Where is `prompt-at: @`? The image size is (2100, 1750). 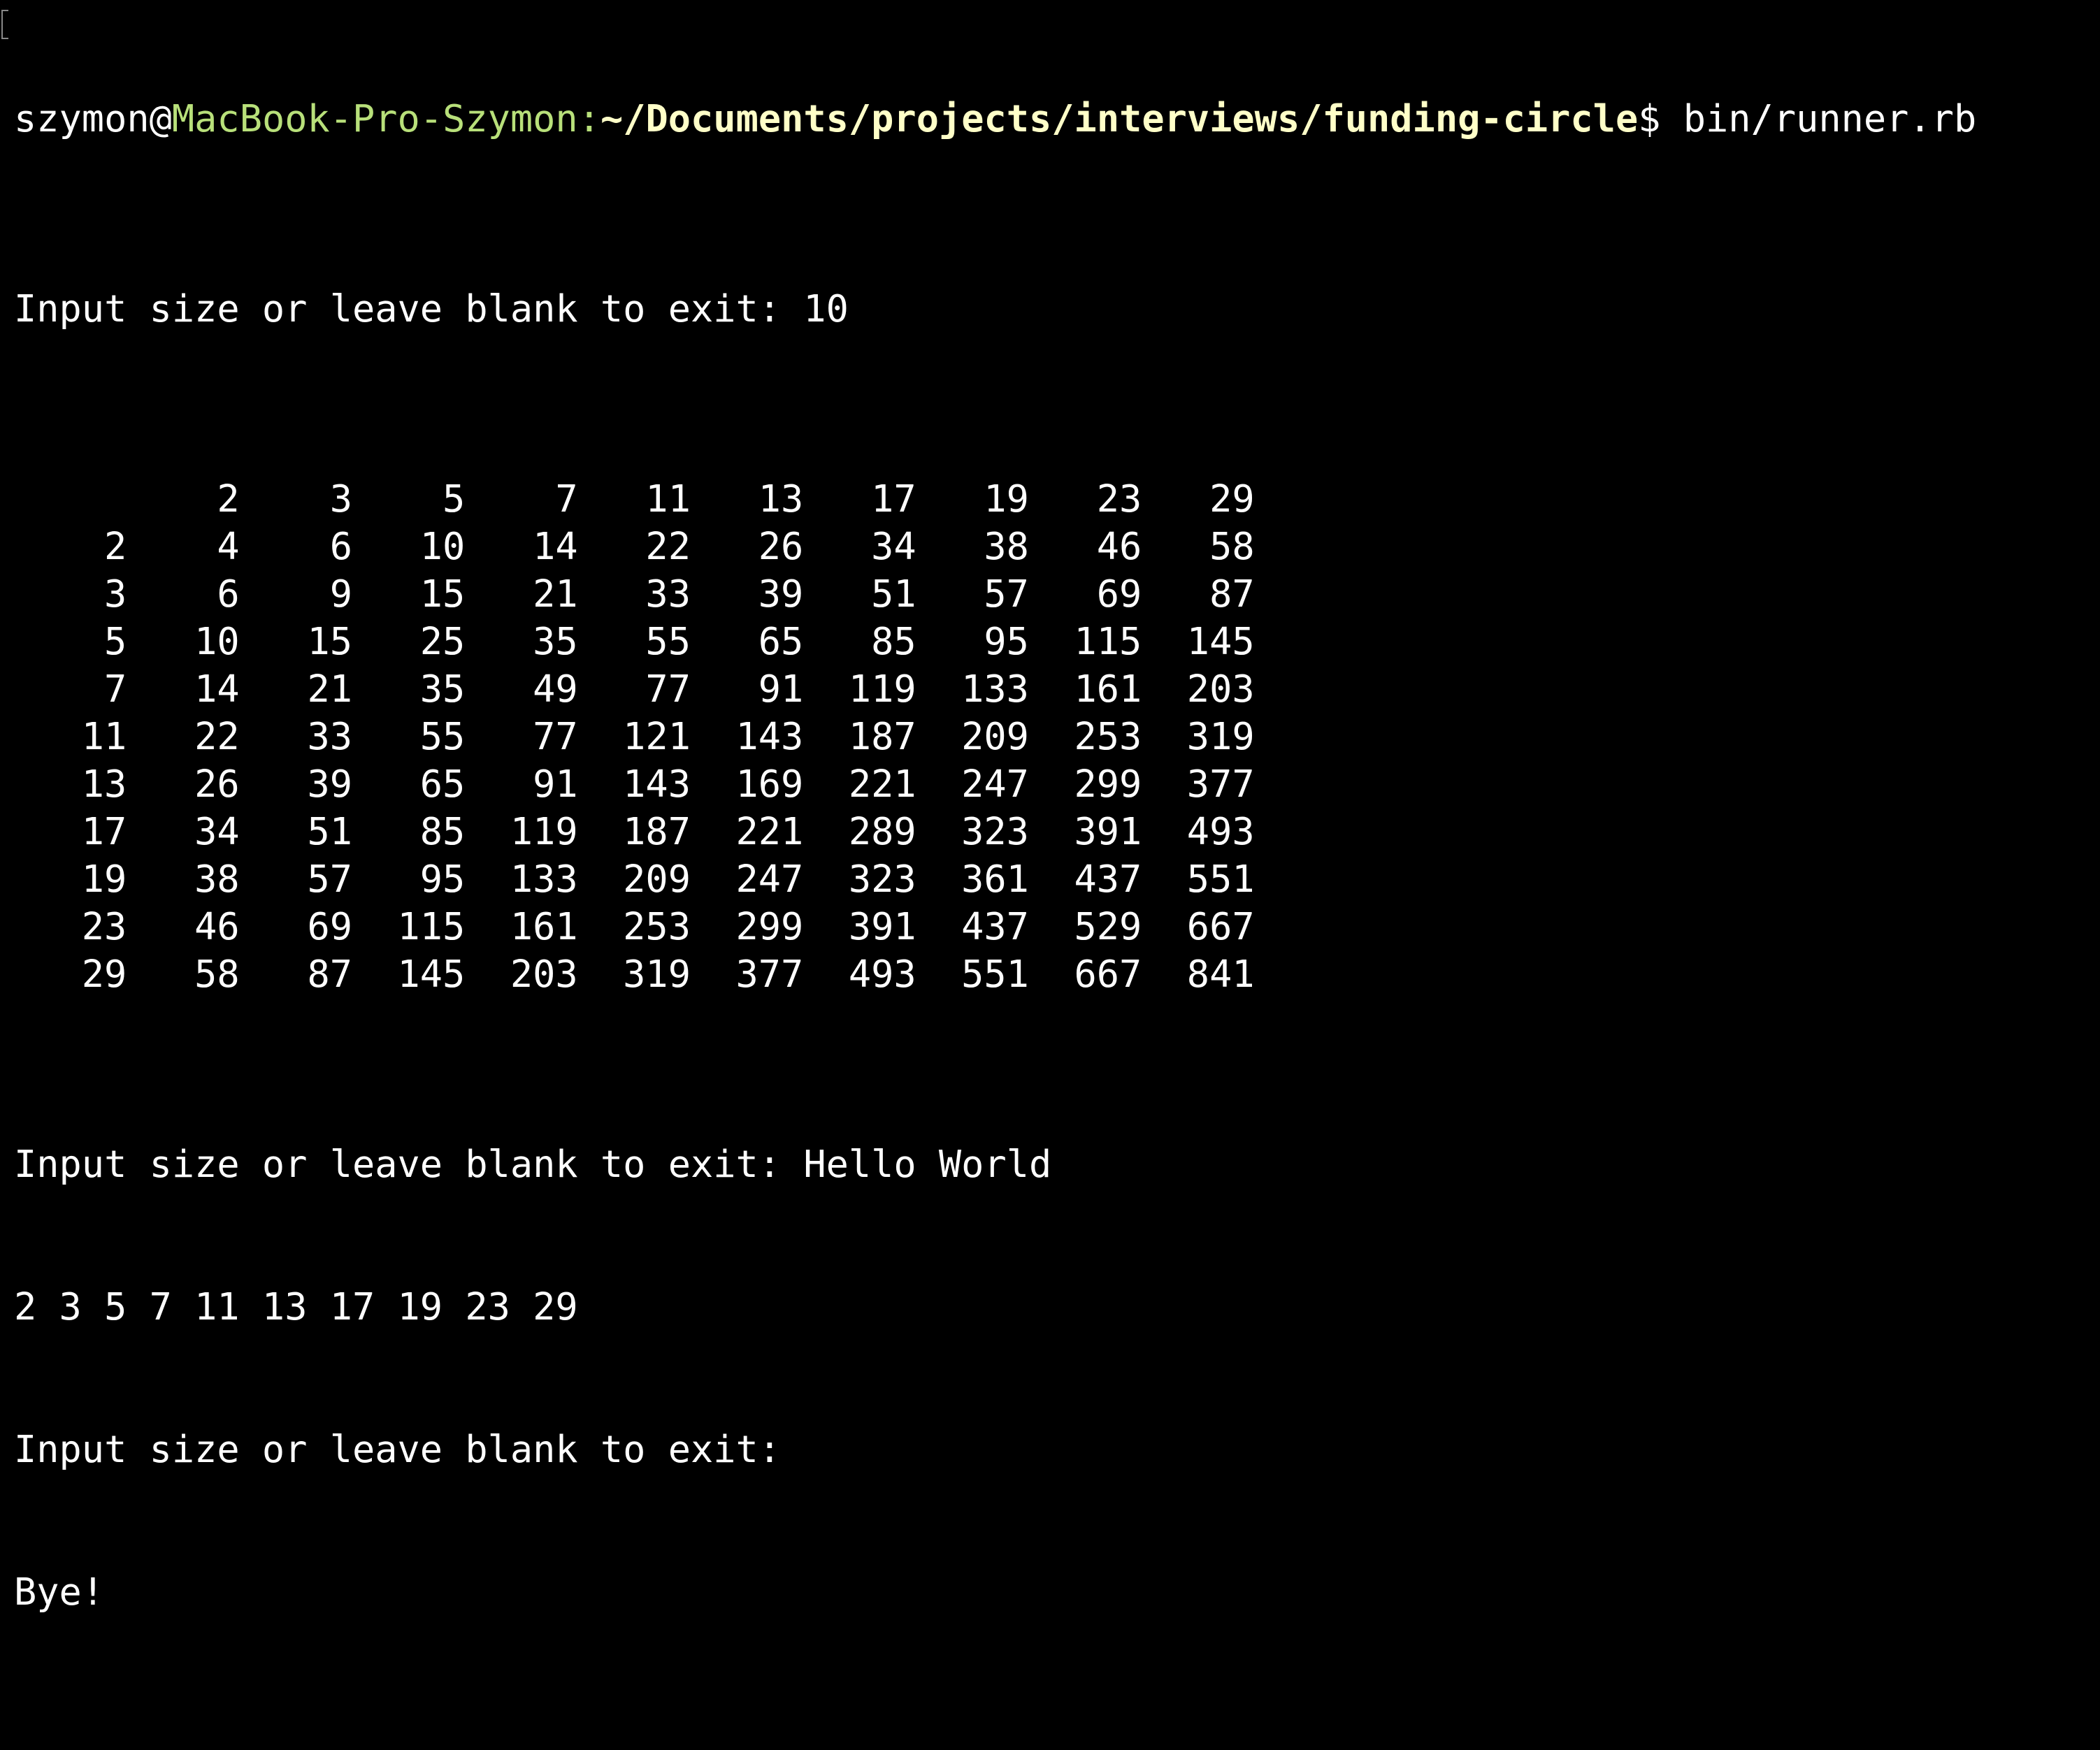 prompt-at: @ is located at coordinates (160, 118).